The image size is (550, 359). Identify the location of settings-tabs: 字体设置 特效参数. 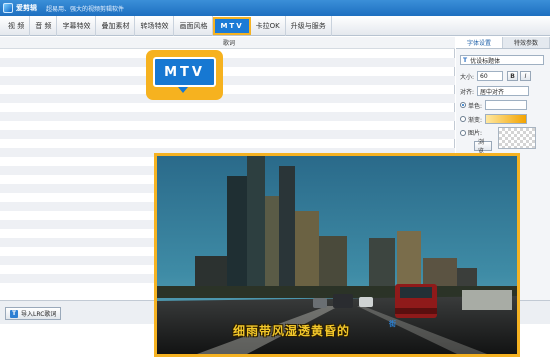
(503, 43).